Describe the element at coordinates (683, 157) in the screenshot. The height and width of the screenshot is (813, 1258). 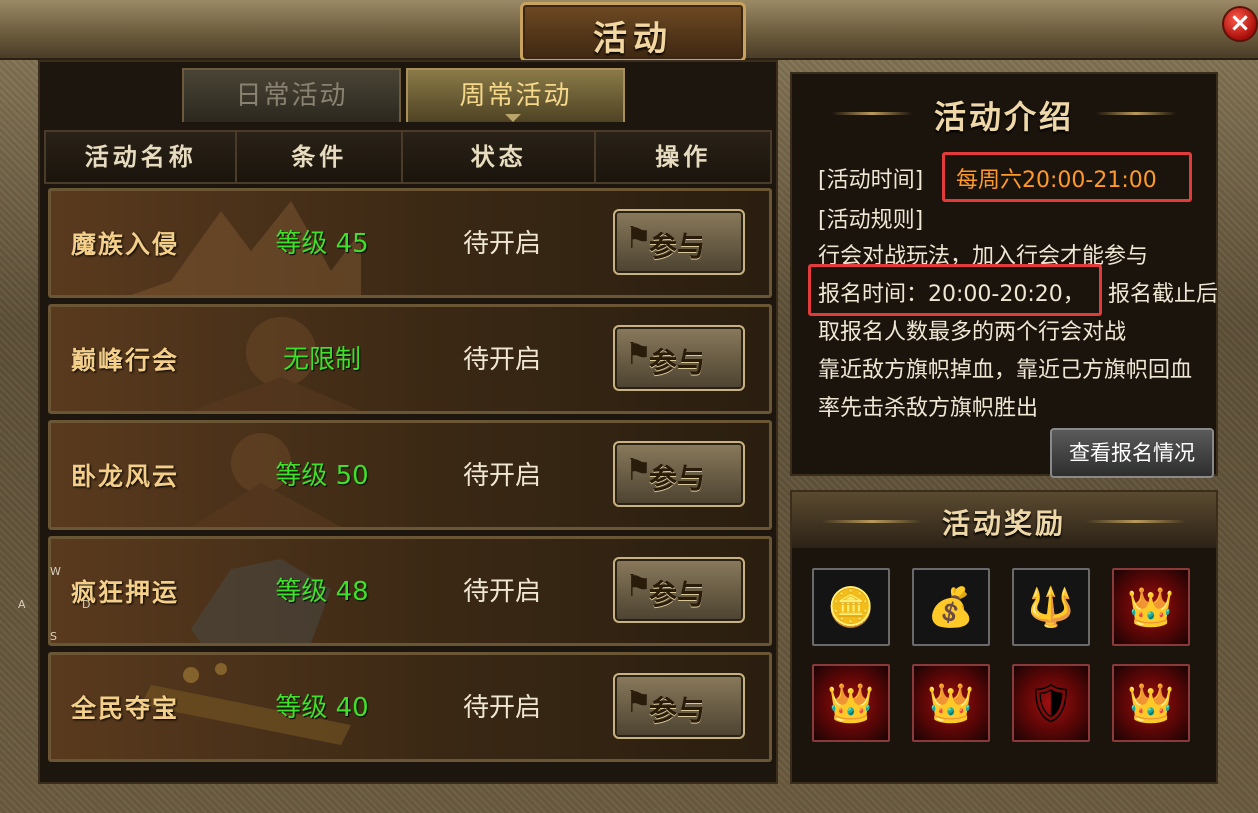
I see `header-action: 操作` at that location.